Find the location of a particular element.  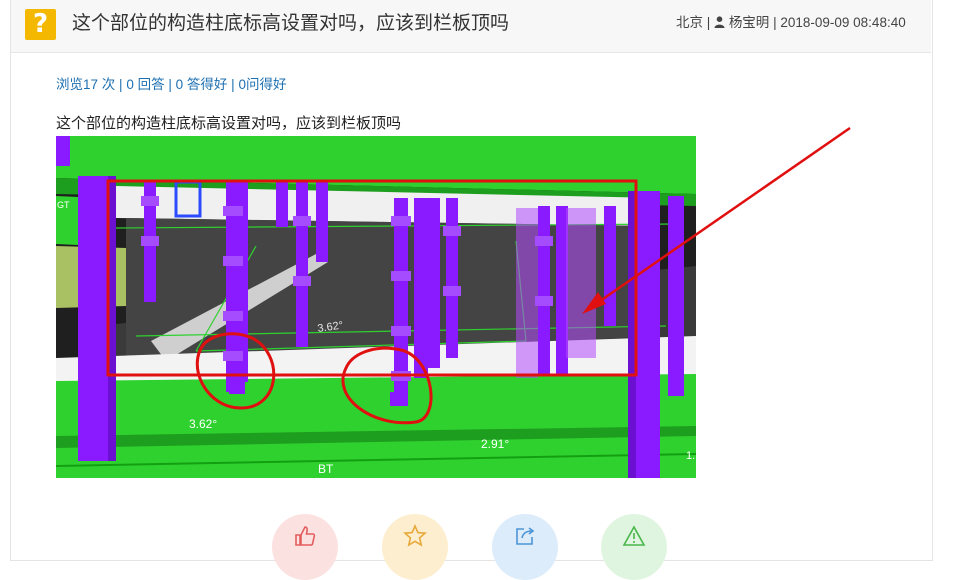

favorite-button is located at coordinates (415, 547).